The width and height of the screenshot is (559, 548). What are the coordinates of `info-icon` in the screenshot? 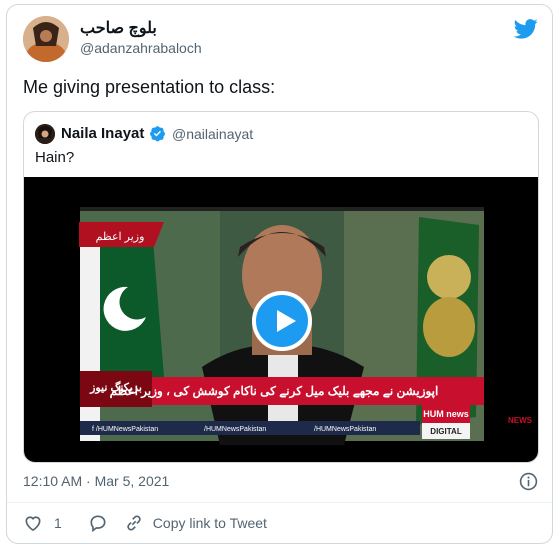 It's located at (528, 481).